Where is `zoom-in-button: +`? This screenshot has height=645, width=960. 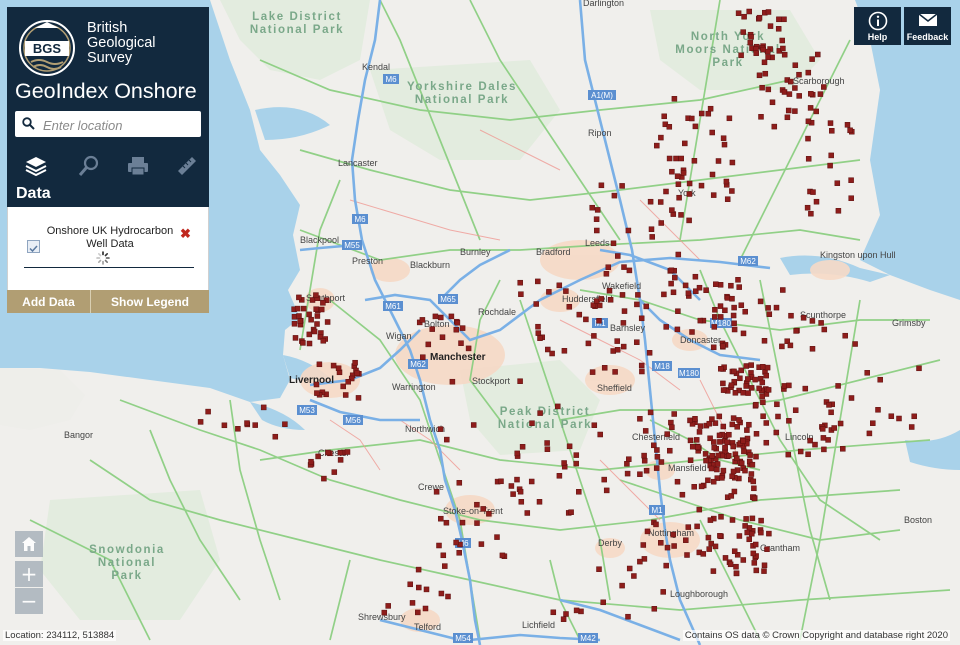
zoom-in-button: + is located at coordinates (29, 574).